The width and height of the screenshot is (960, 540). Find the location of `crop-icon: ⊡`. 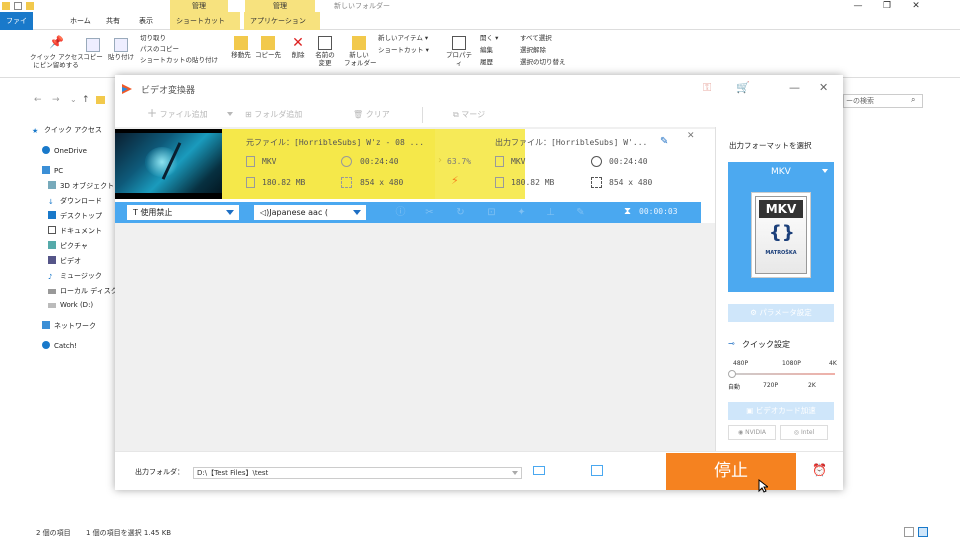

crop-icon: ⊡ is located at coordinates (491, 212).